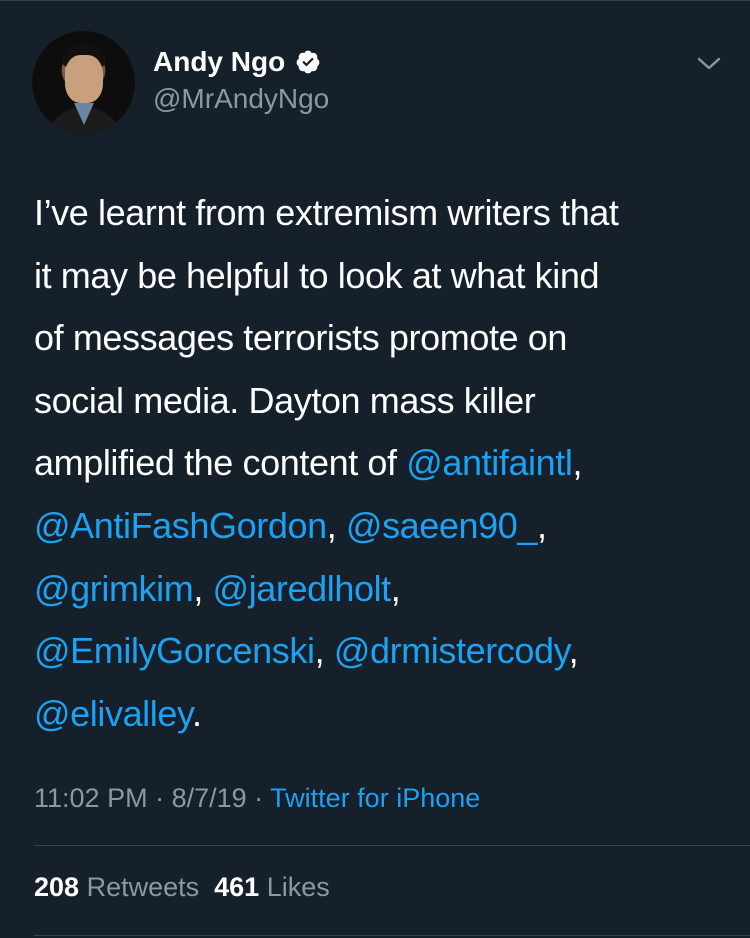  I want to click on tweet-text-line: of messages terrorists promote on, so click(379, 338).